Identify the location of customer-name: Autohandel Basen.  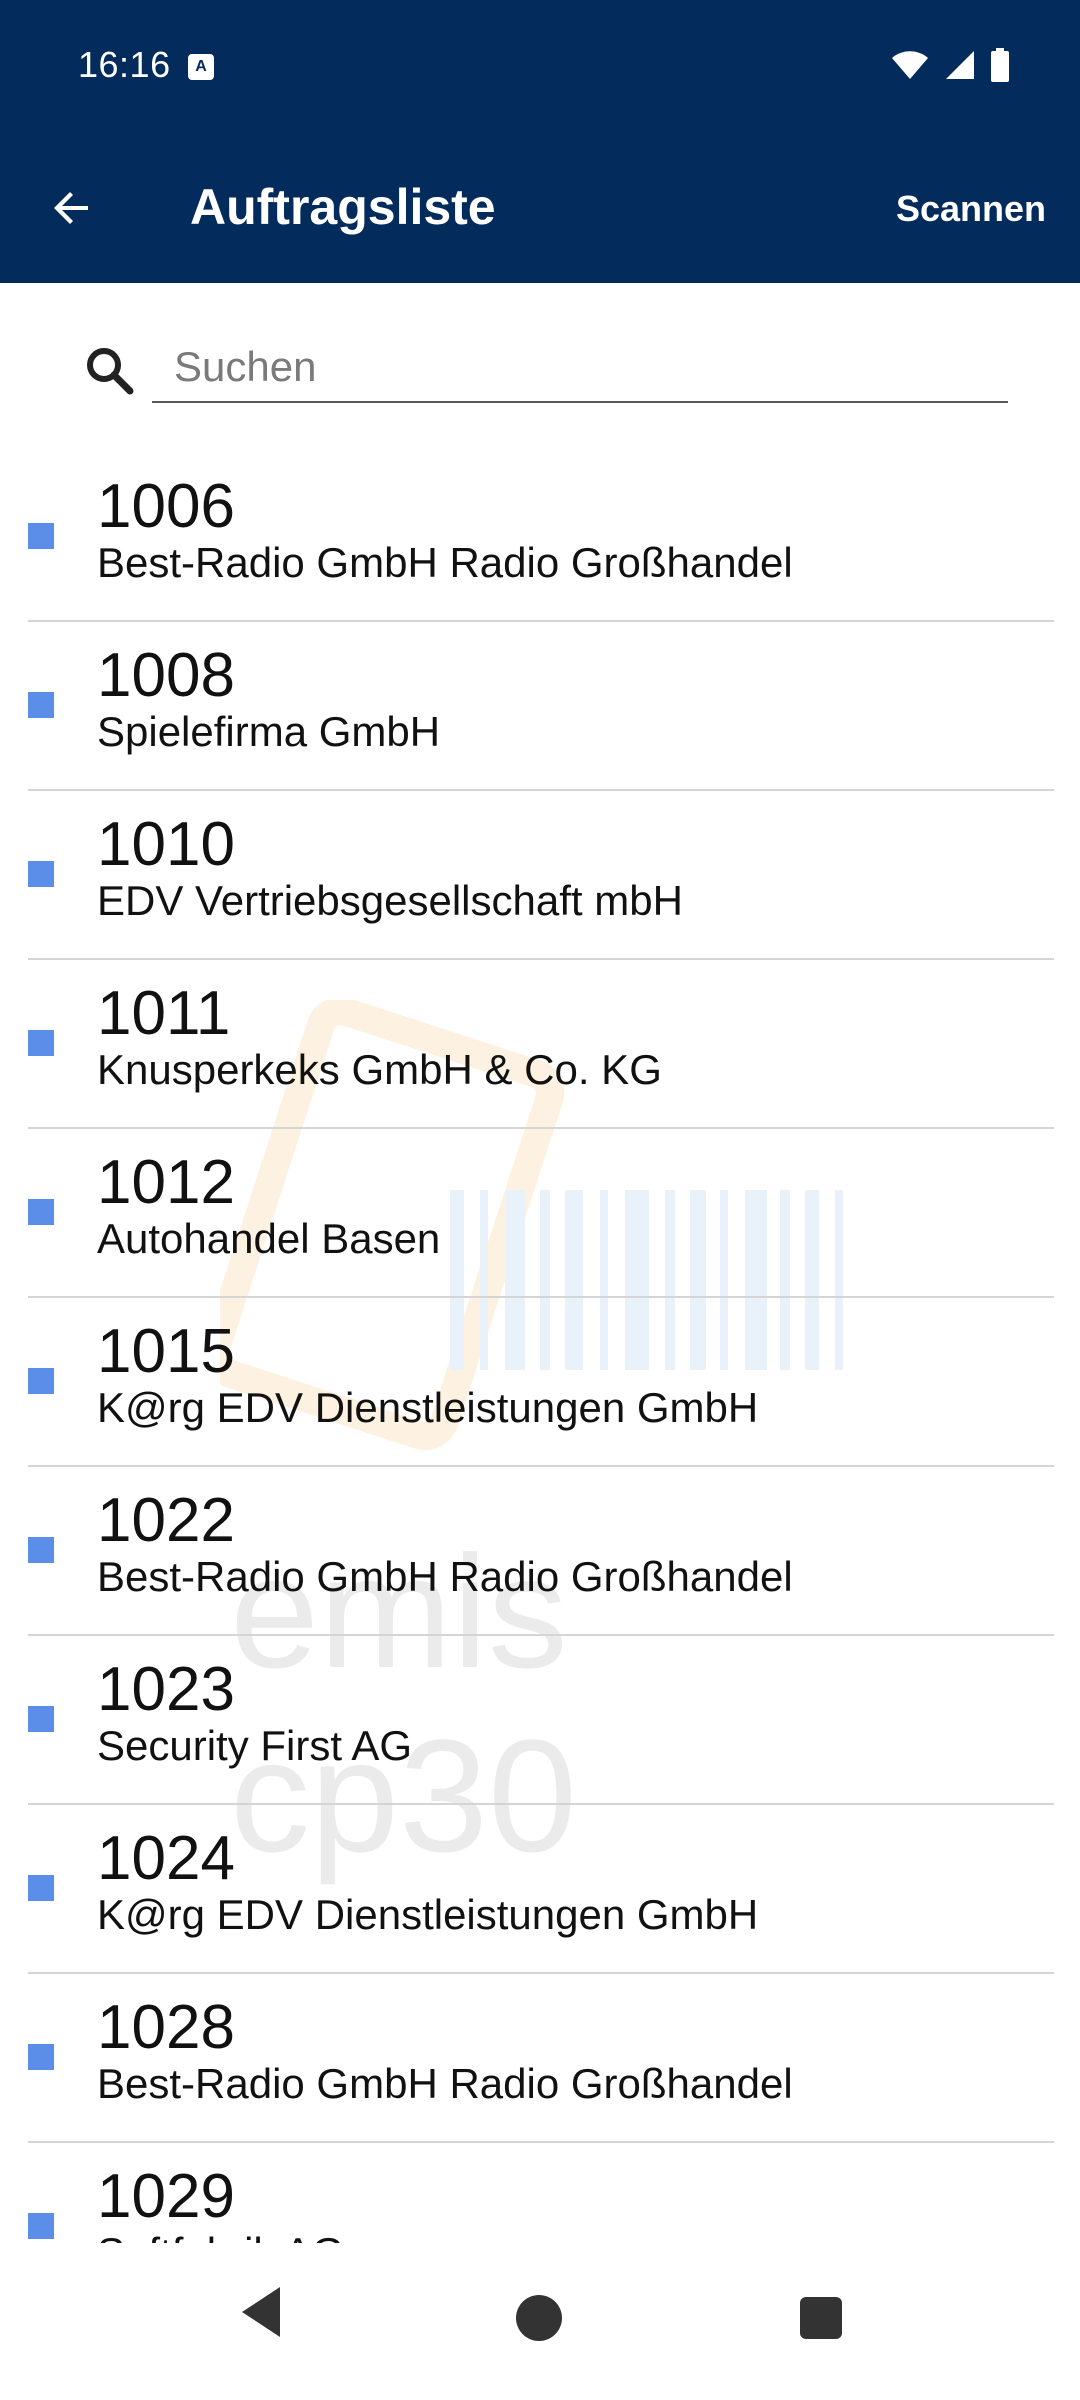
(269, 1238).